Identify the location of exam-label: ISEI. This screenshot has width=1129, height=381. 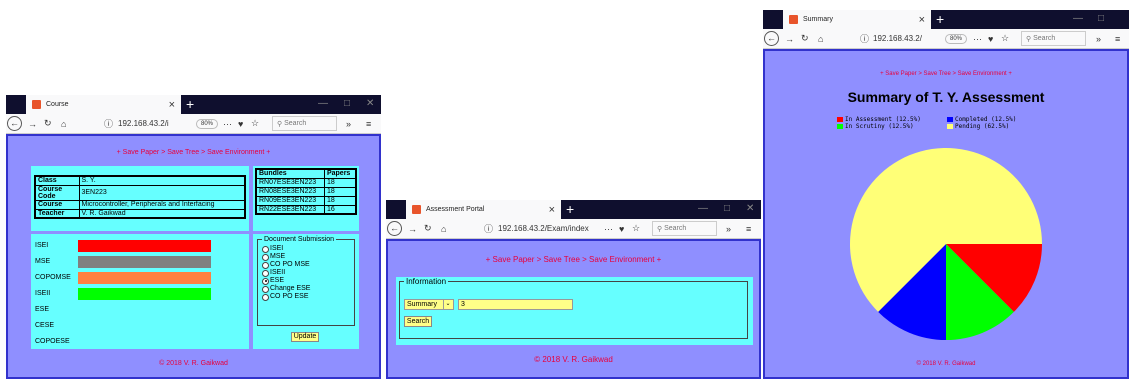
(42, 245).